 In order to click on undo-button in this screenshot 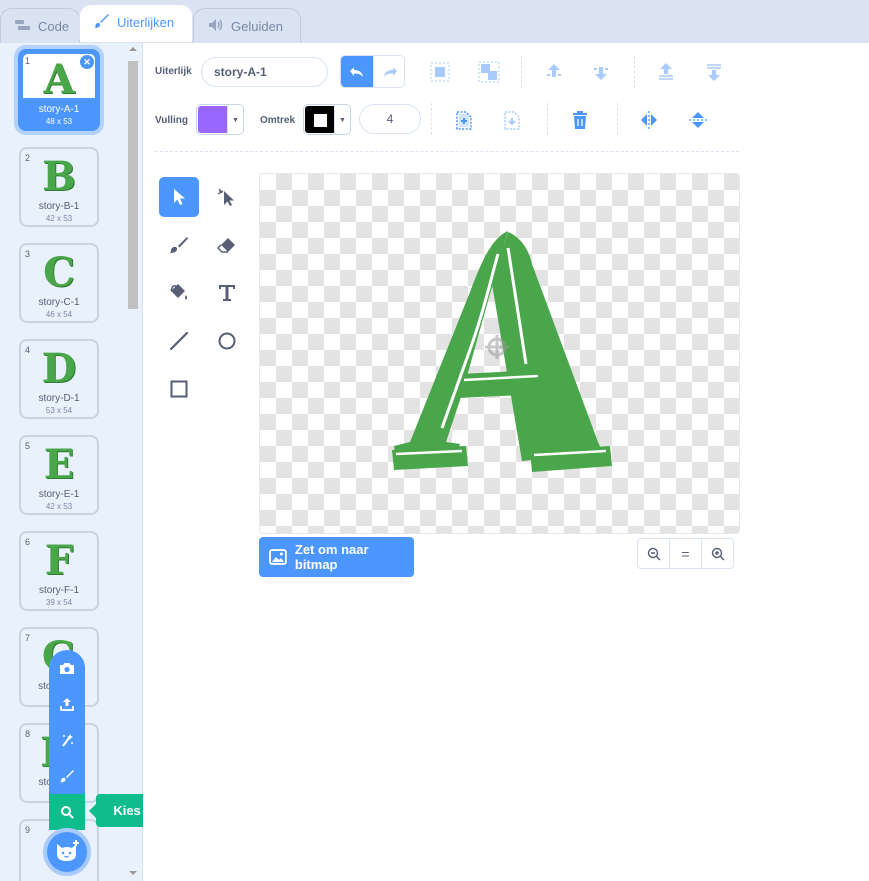, I will do `click(357, 71)`.